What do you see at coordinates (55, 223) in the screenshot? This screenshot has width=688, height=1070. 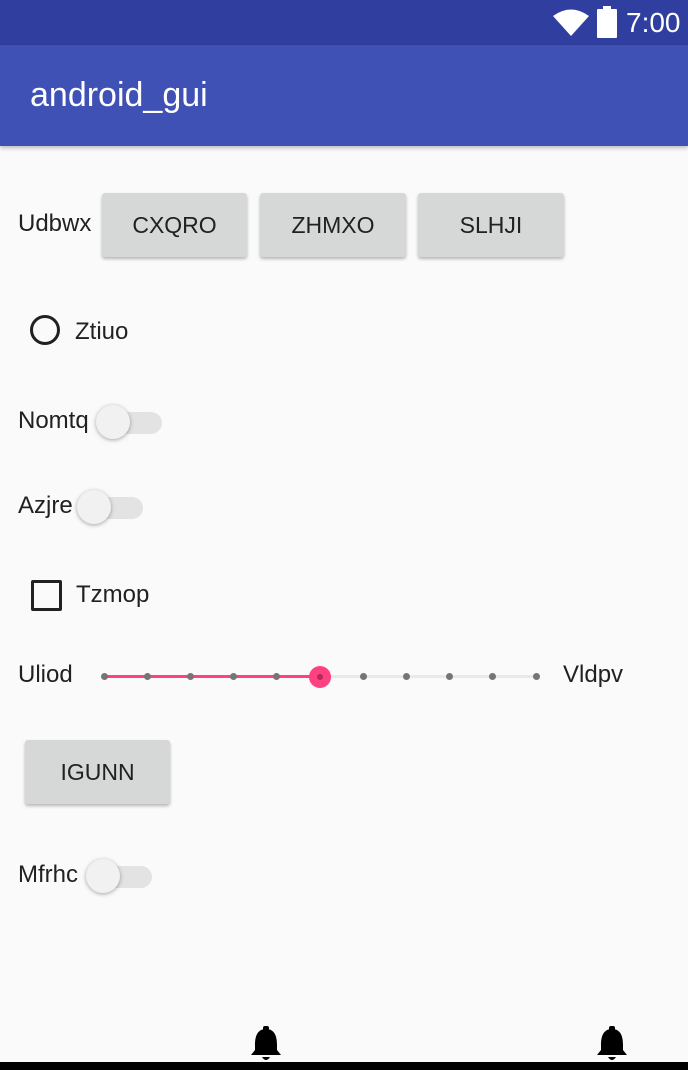 I see `row-label-udbwx: Udbwx` at bounding box center [55, 223].